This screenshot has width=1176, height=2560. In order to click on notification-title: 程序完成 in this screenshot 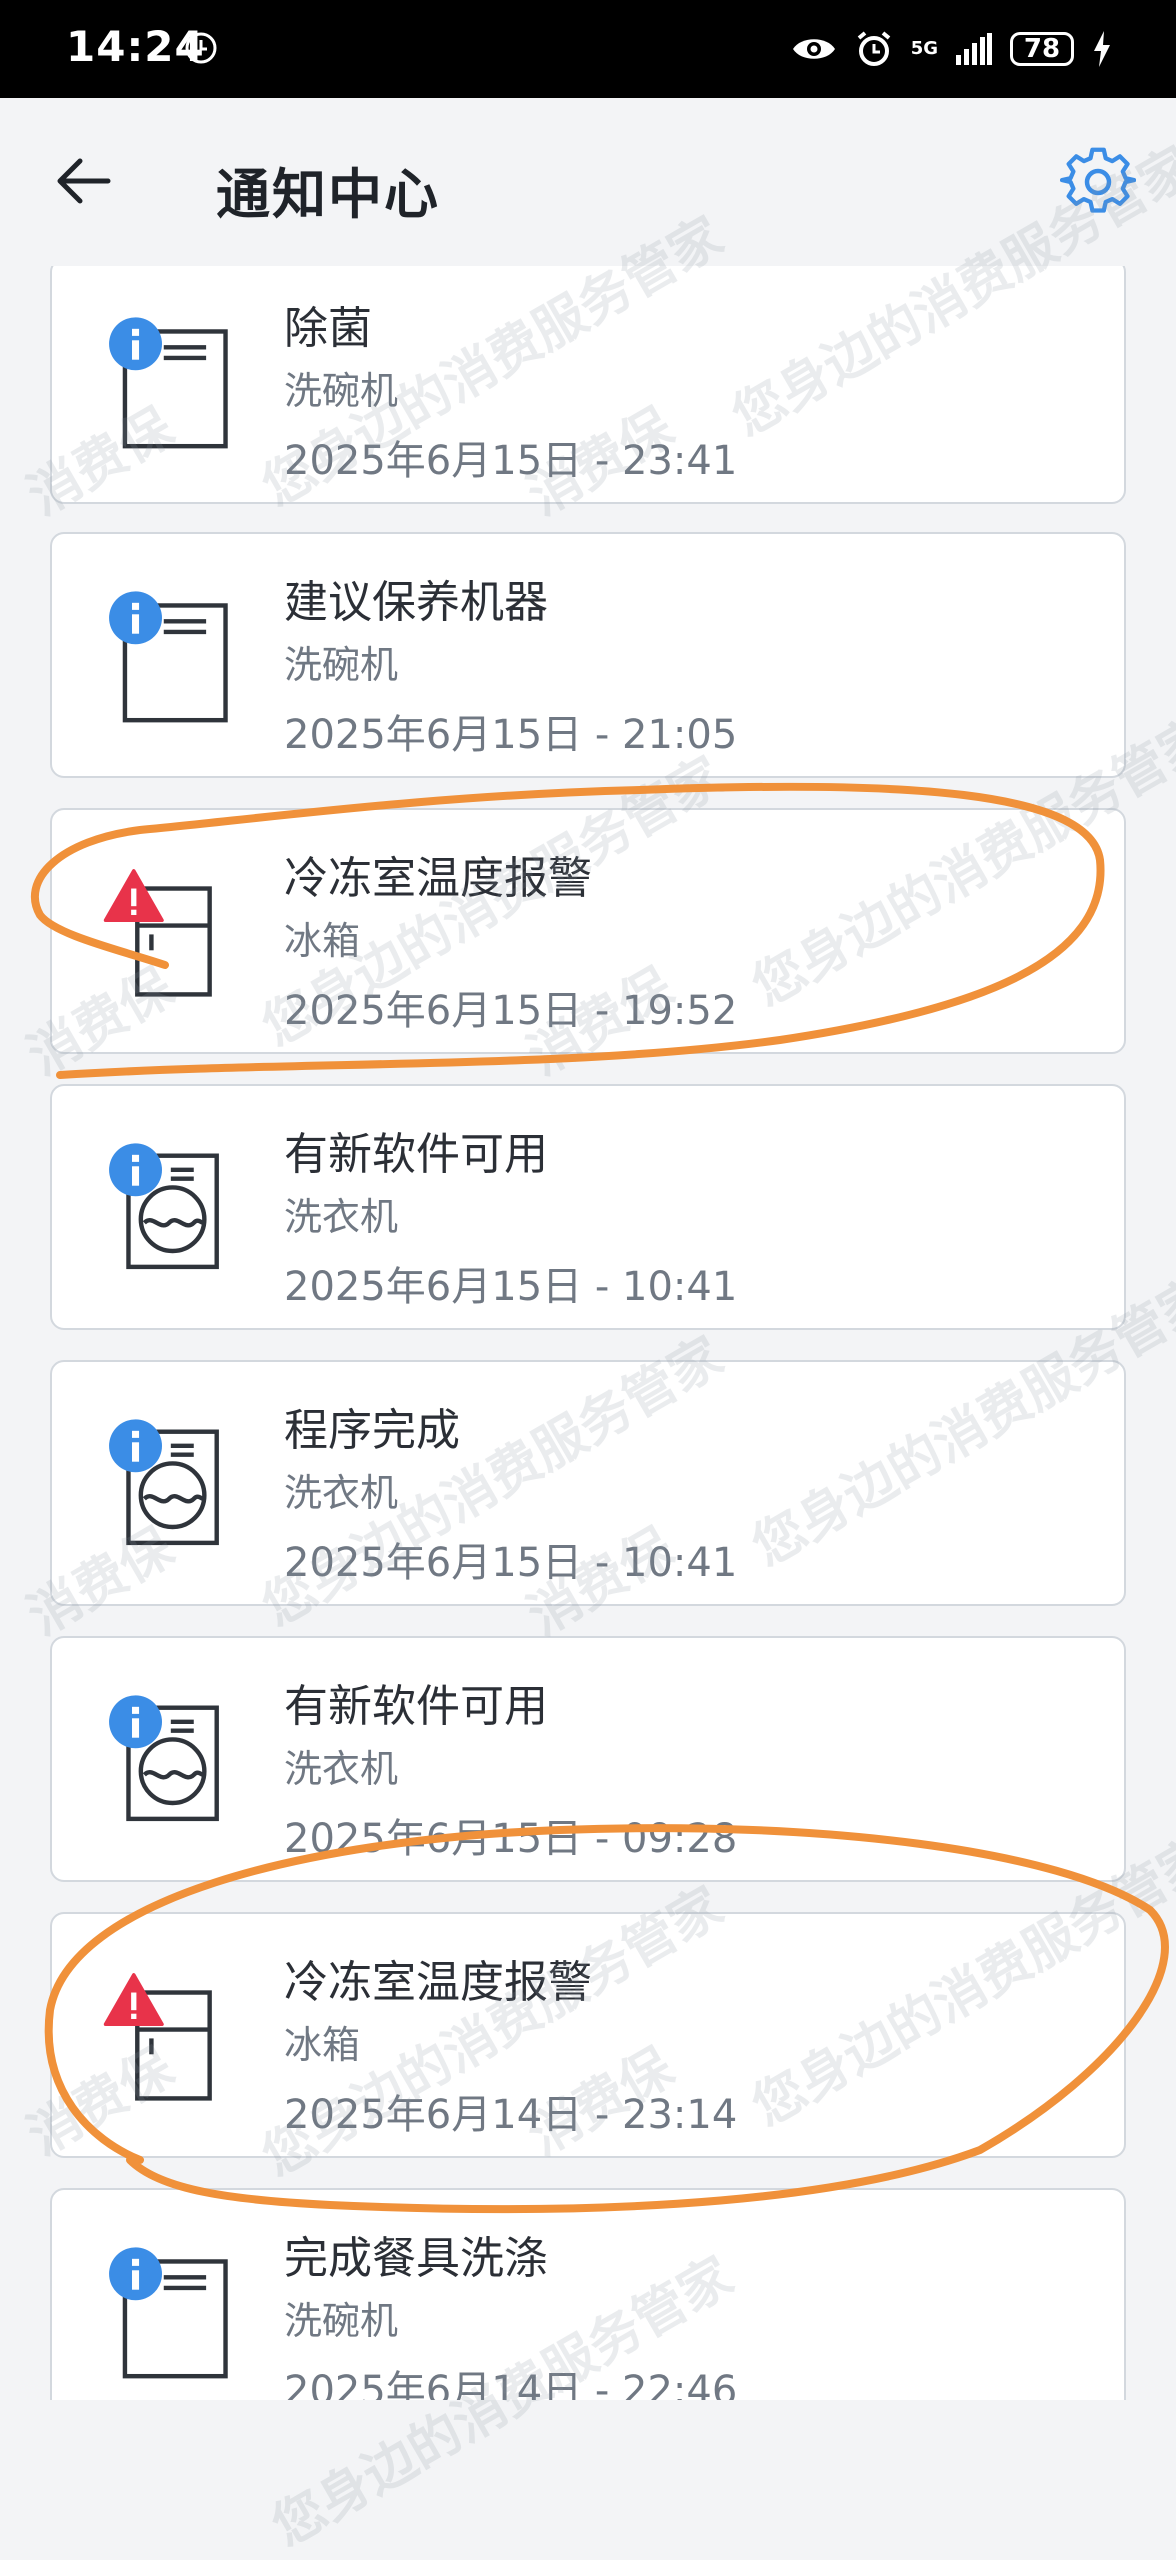, I will do `click(372, 1430)`.